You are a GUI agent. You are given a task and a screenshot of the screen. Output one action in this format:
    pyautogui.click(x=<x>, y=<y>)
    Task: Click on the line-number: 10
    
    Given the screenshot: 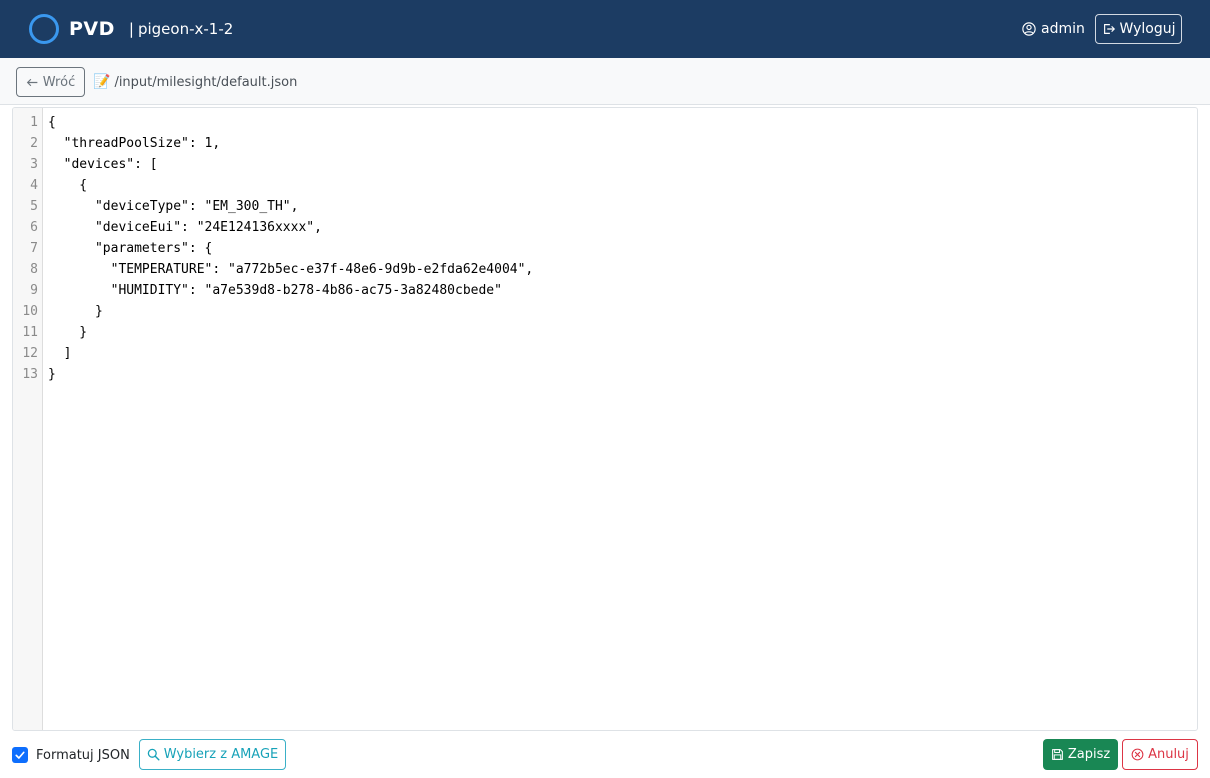 What is the action you would take?
    pyautogui.click(x=30, y=311)
    